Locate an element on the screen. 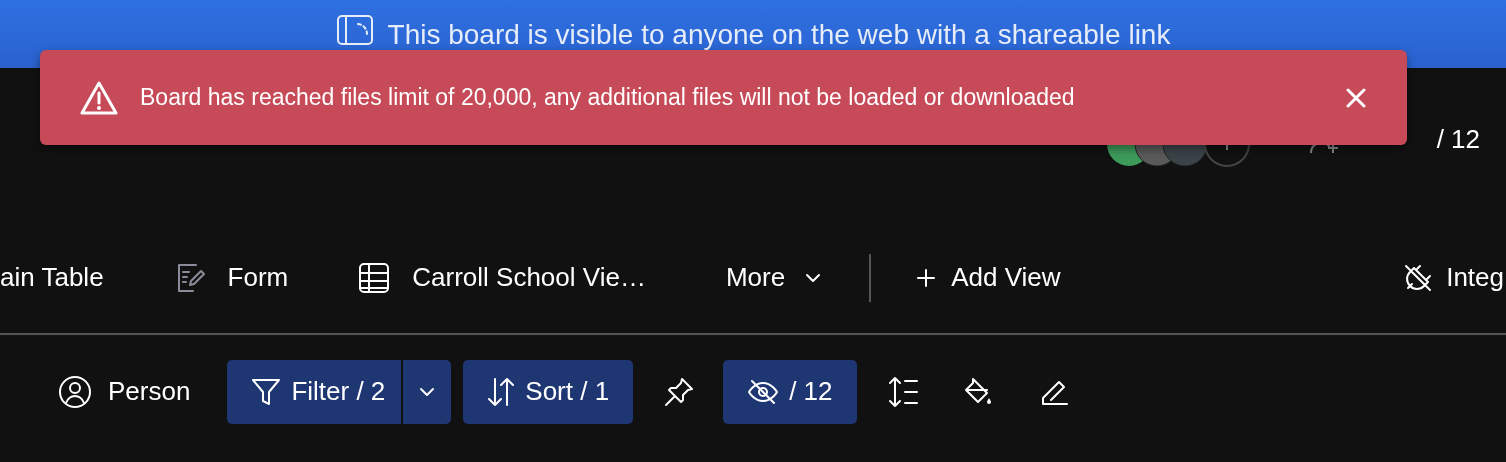 Image resolution: width=1506 pixels, height=462 pixels. close-button is located at coordinates (1356, 97).